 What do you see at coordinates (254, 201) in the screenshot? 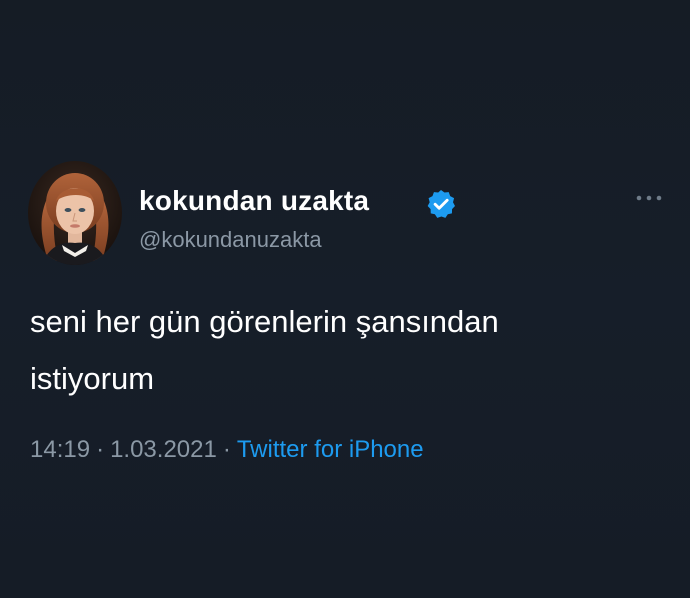
I see `display-name: kokundan uzakta` at bounding box center [254, 201].